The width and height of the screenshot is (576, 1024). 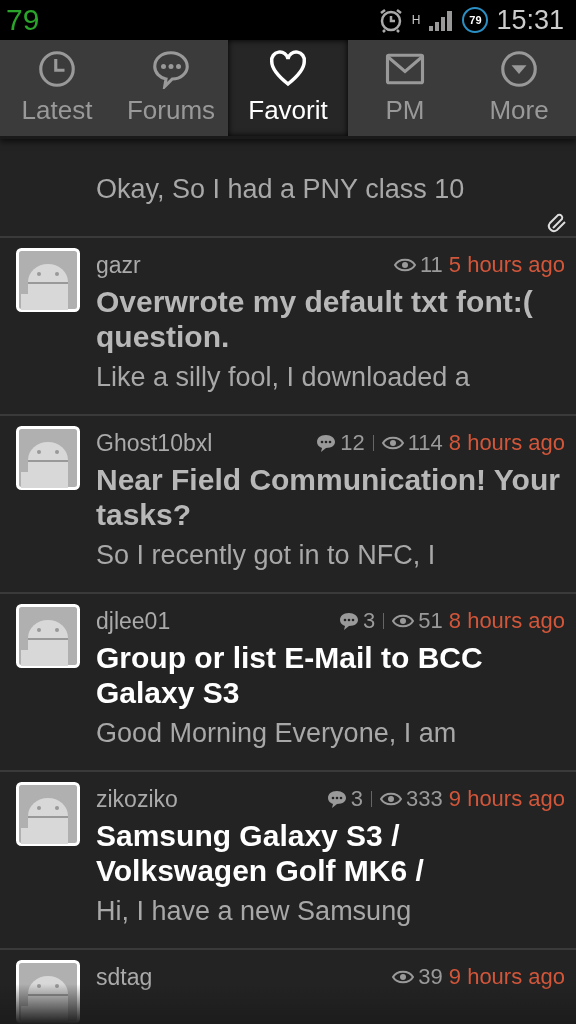 I want to click on heart-icon, so click(x=288, y=69).